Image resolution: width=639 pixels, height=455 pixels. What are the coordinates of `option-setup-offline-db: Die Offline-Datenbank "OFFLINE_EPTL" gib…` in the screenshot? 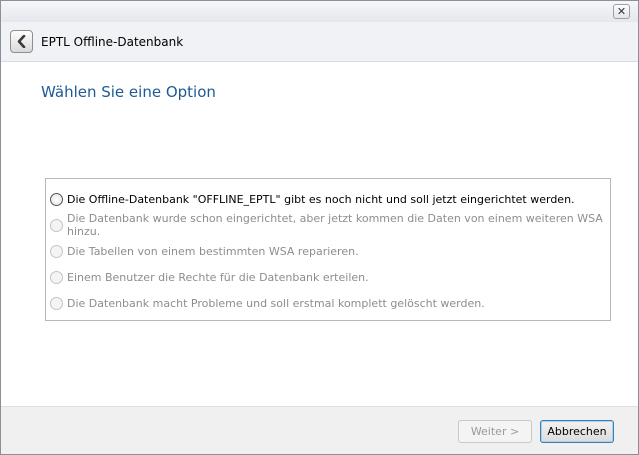 It's located at (328, 199).